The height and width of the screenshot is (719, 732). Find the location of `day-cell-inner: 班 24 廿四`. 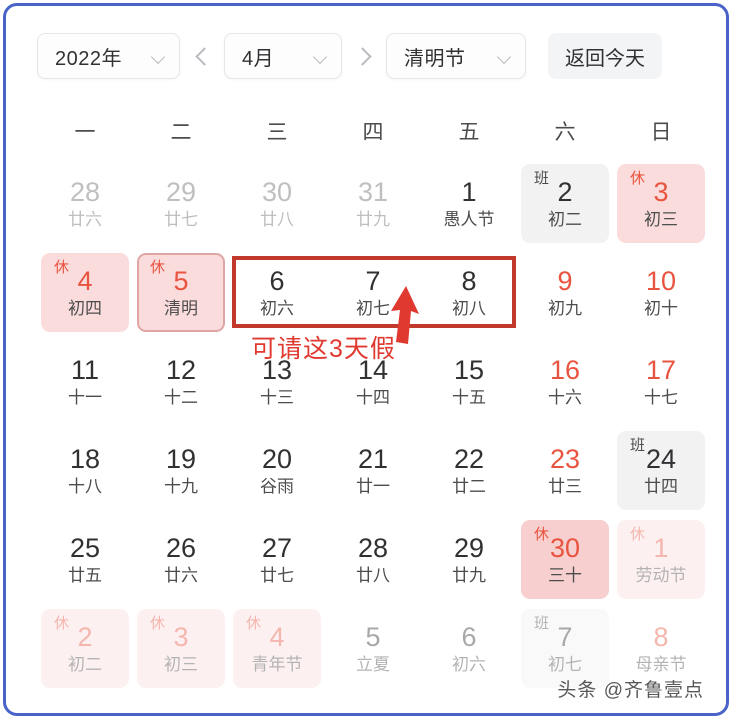

day-cell-inner: 班 24 廿四 is located at coordinates (661, 470).